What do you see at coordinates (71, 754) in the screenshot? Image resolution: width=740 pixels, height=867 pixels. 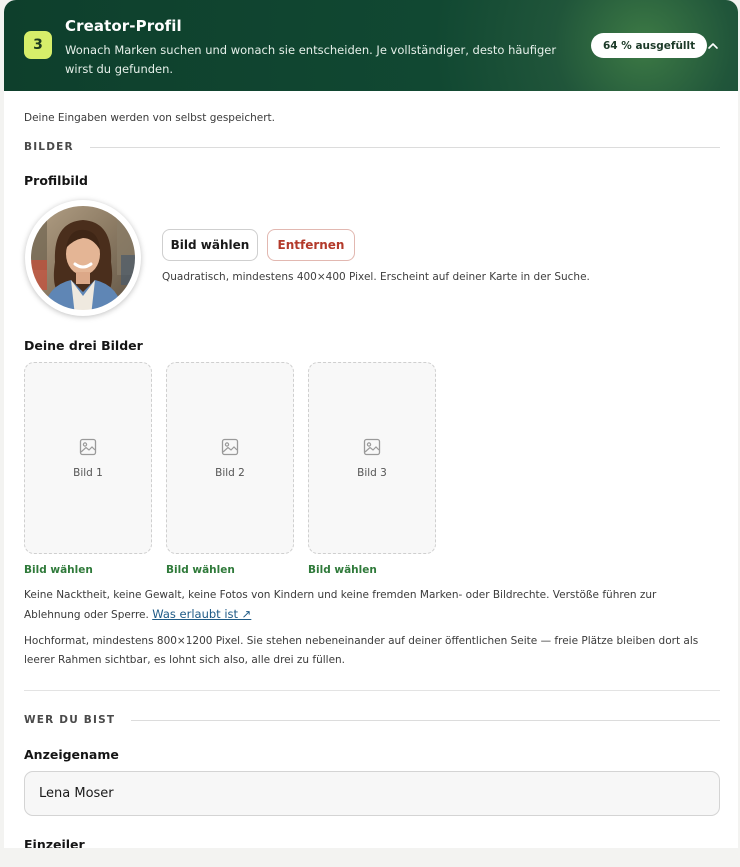 I see `display-name-label: Anzeigename` at bounding box center [71, 754].